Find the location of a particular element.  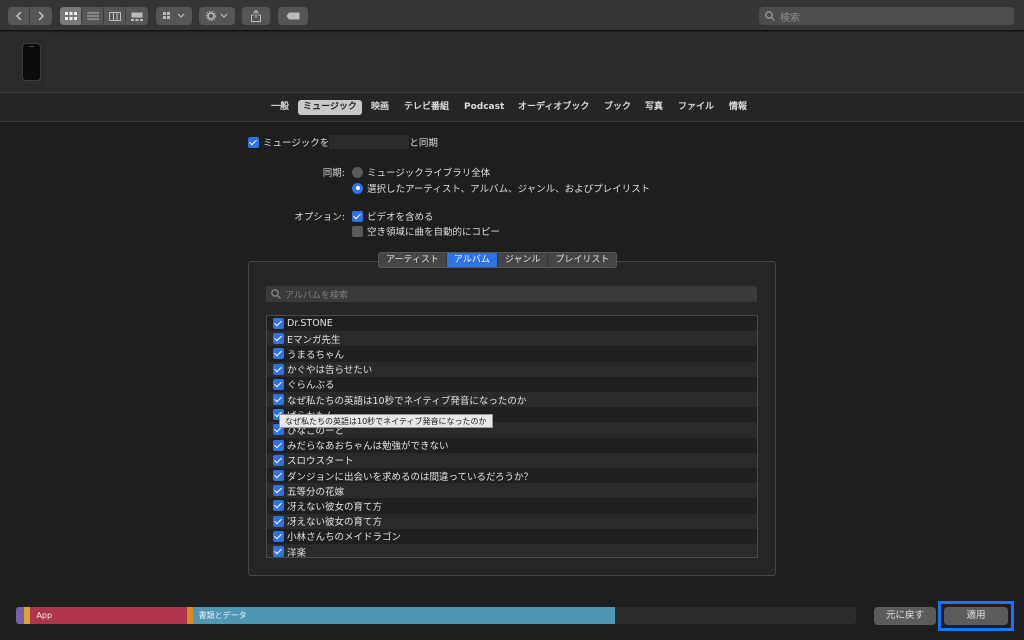

device-header is located at coordinates (512, 62).